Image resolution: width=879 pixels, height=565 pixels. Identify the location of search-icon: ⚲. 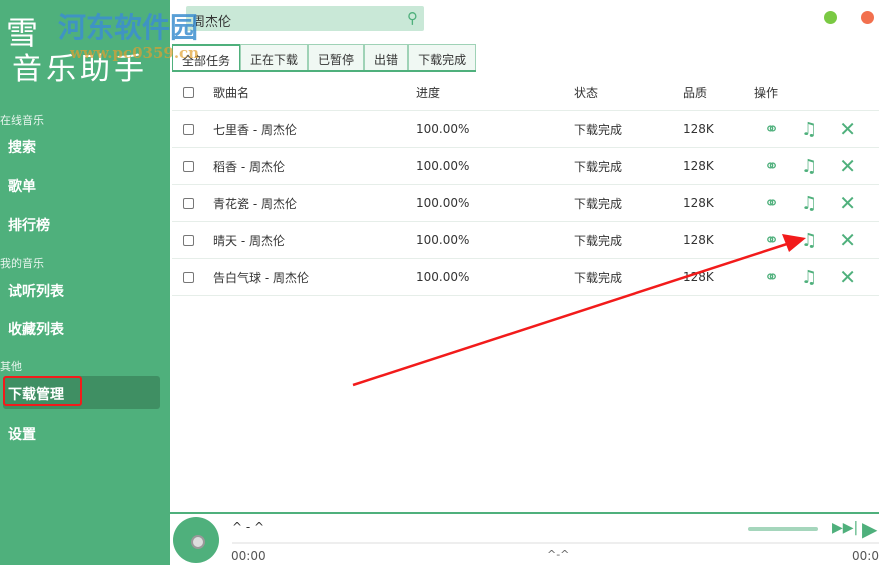
(412, 18).